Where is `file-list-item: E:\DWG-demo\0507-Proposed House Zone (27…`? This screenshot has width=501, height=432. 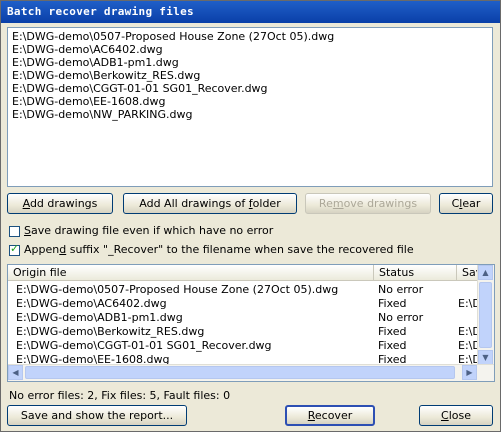
file-list-item: E:\DWG-demo\0507-Proposed House Zone (27… is located at coordinates (173, 36).